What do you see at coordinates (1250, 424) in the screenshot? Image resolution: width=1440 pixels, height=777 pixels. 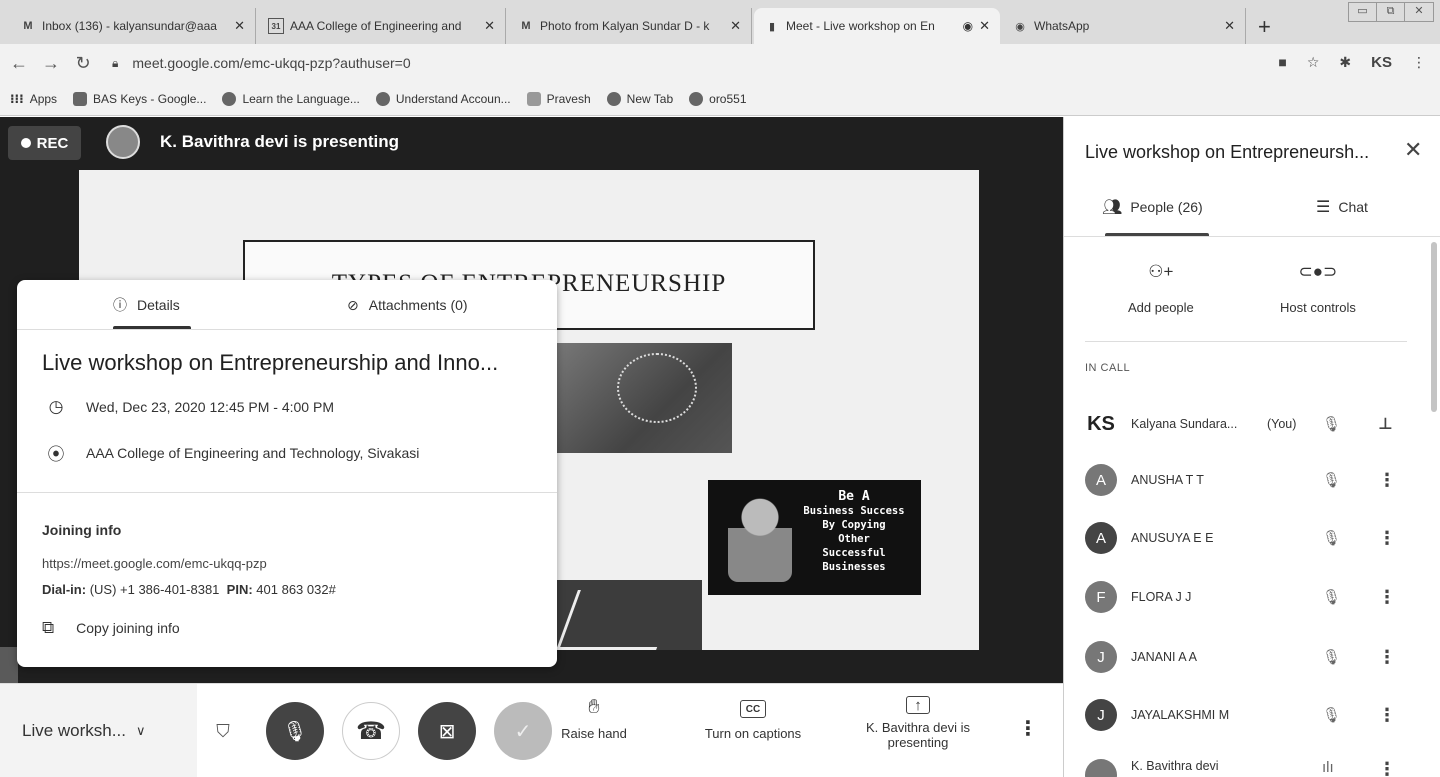 I see `participant-row: KS Kalyana Sundara... (You) 🎙︎ ⊥` at bounding box center [1250, 424].